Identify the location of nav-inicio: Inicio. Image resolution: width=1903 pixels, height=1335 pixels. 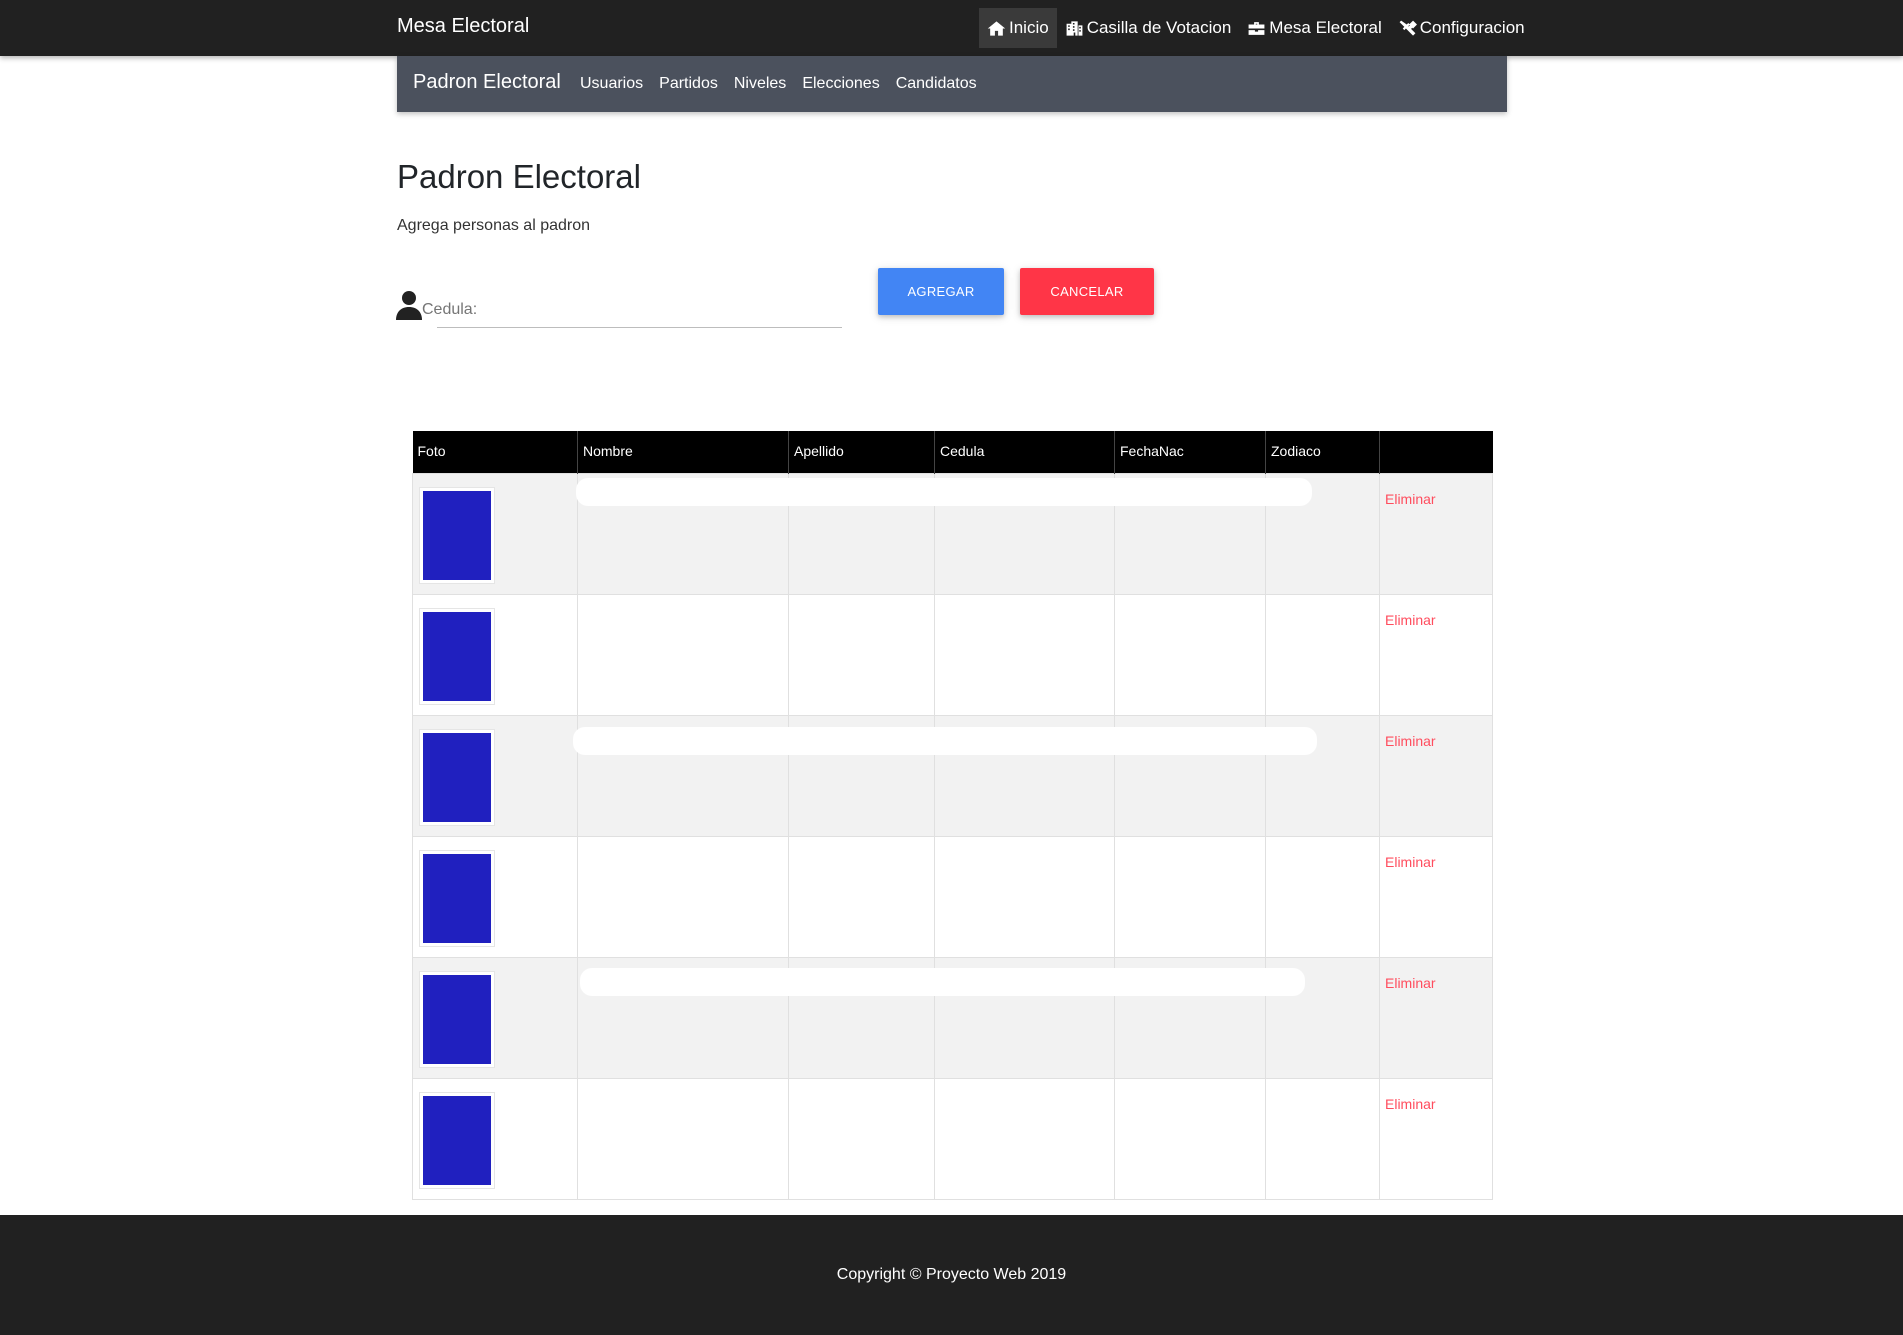
(1018, 28).